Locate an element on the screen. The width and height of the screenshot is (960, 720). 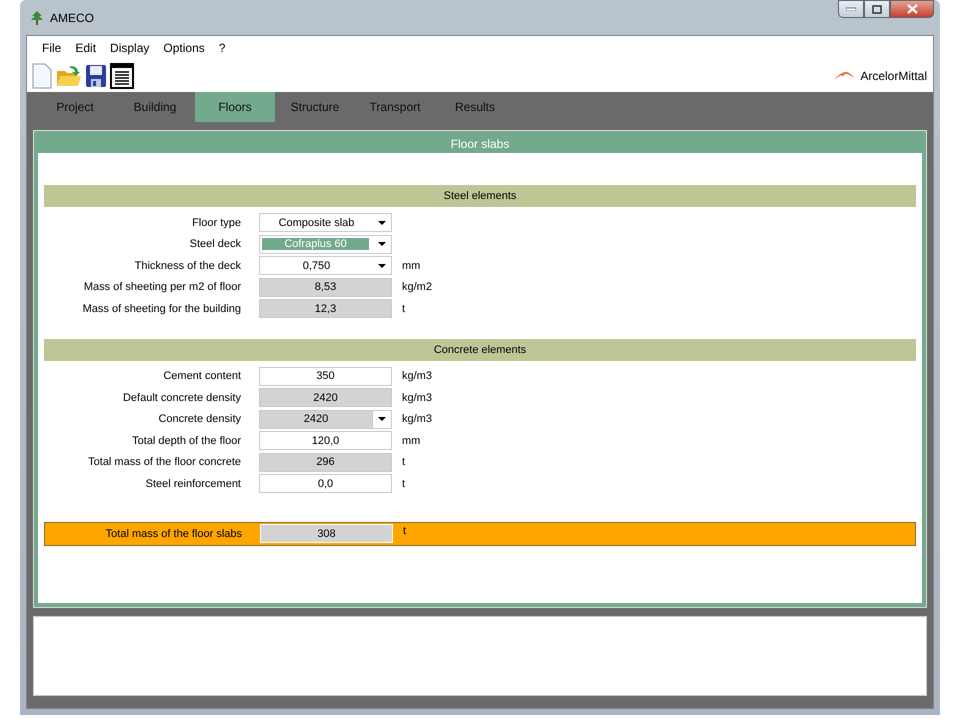
field-label: Concrete density is located at coordinates (199, 419).